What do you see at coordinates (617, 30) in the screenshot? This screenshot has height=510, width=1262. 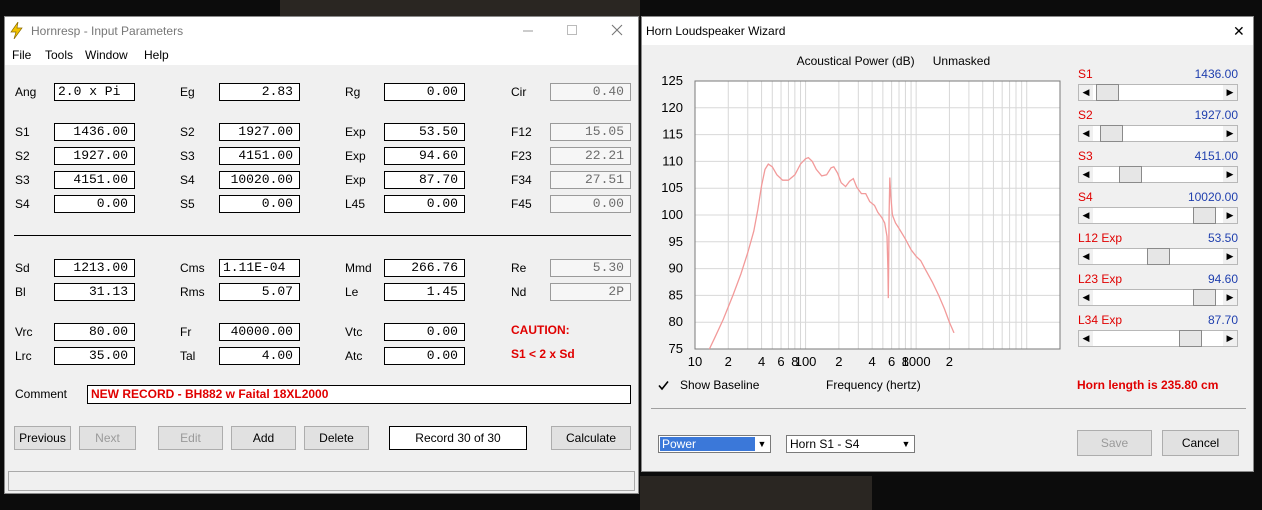 I see `close-icon` at bounding box center [617, 30].